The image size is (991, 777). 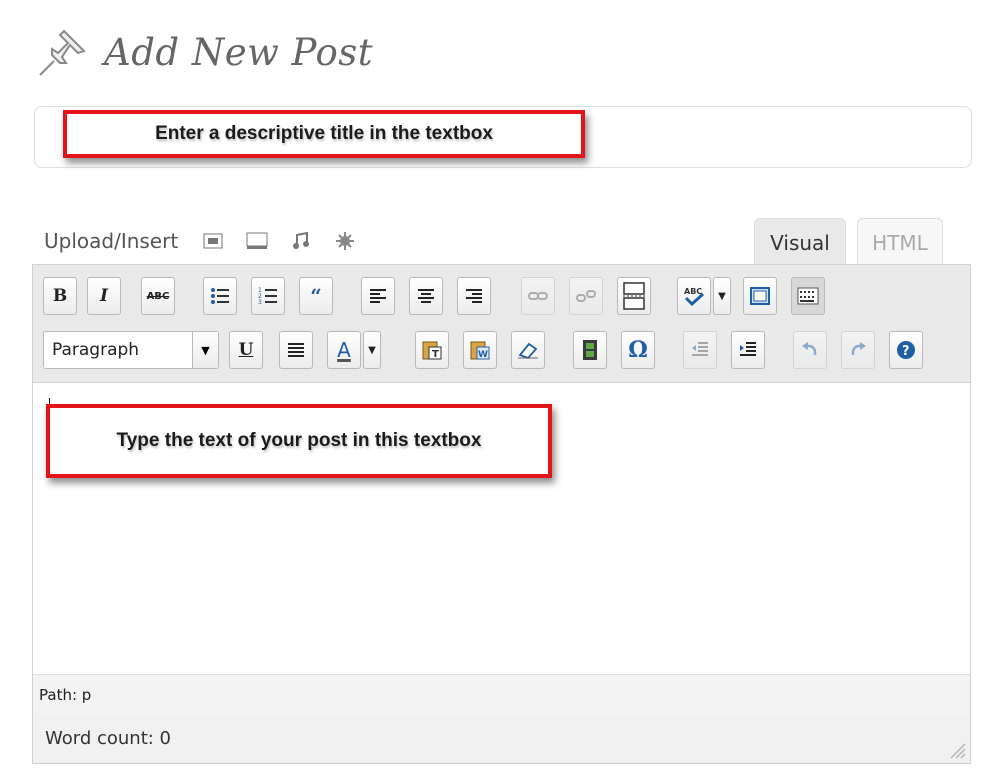 I want to click on fullscreen-icon, so click(x=760, y=296).